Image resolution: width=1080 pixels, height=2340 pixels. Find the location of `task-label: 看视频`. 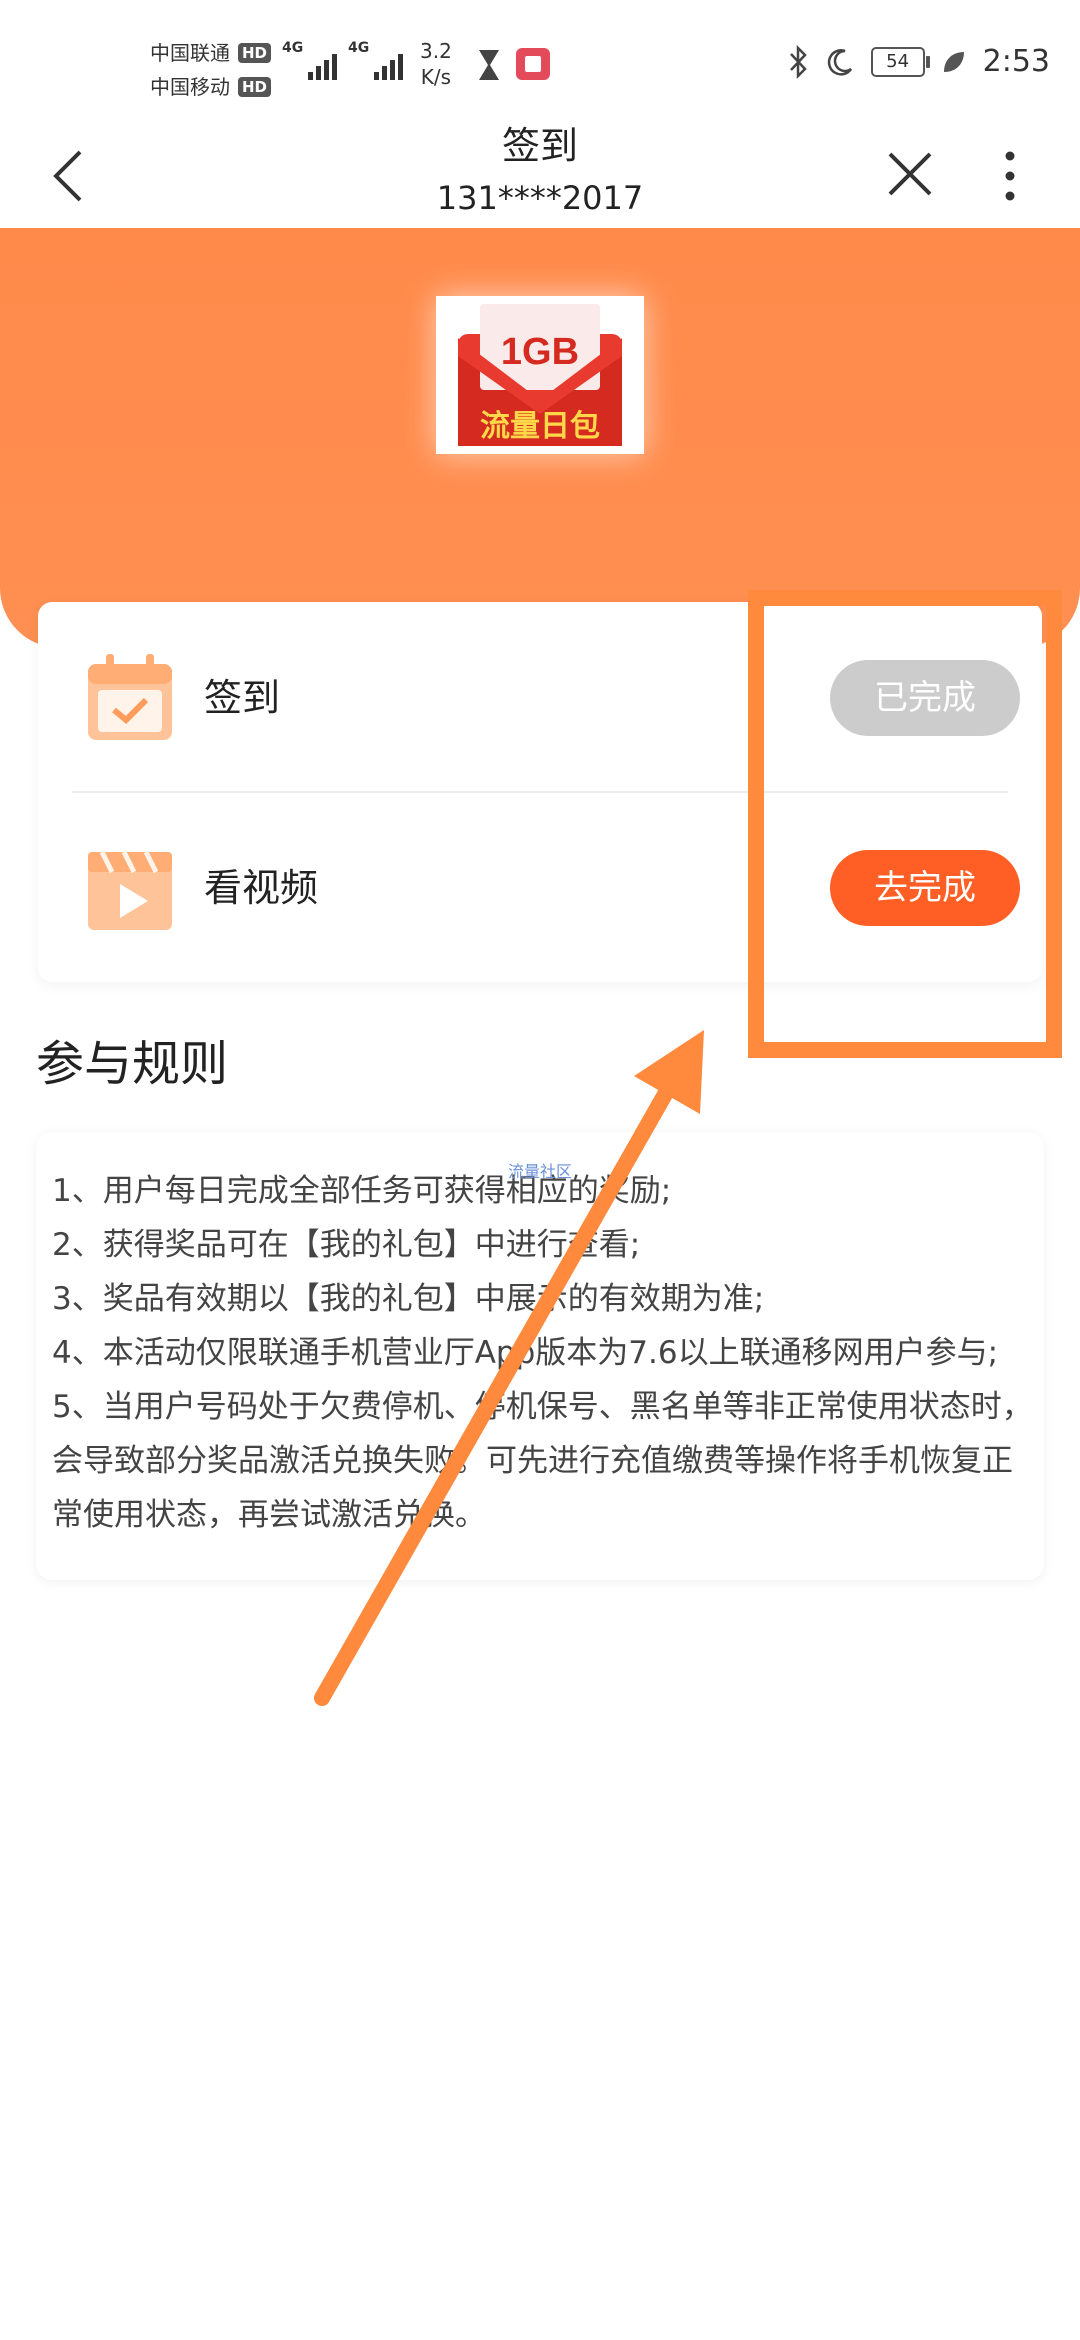

task-label: 看视频 is located at coordinates (261, 888).